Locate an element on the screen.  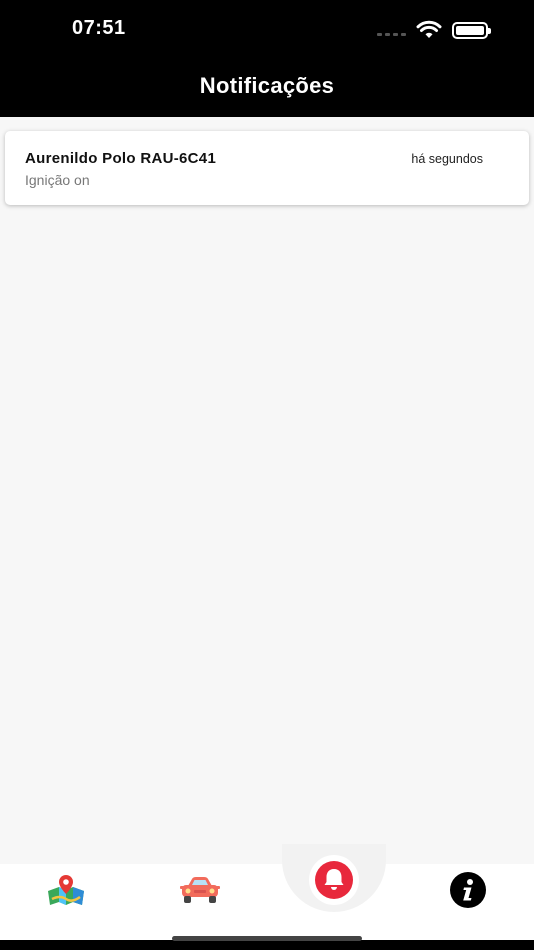
notification-time: há segundos is located at coordinates (447, 159).